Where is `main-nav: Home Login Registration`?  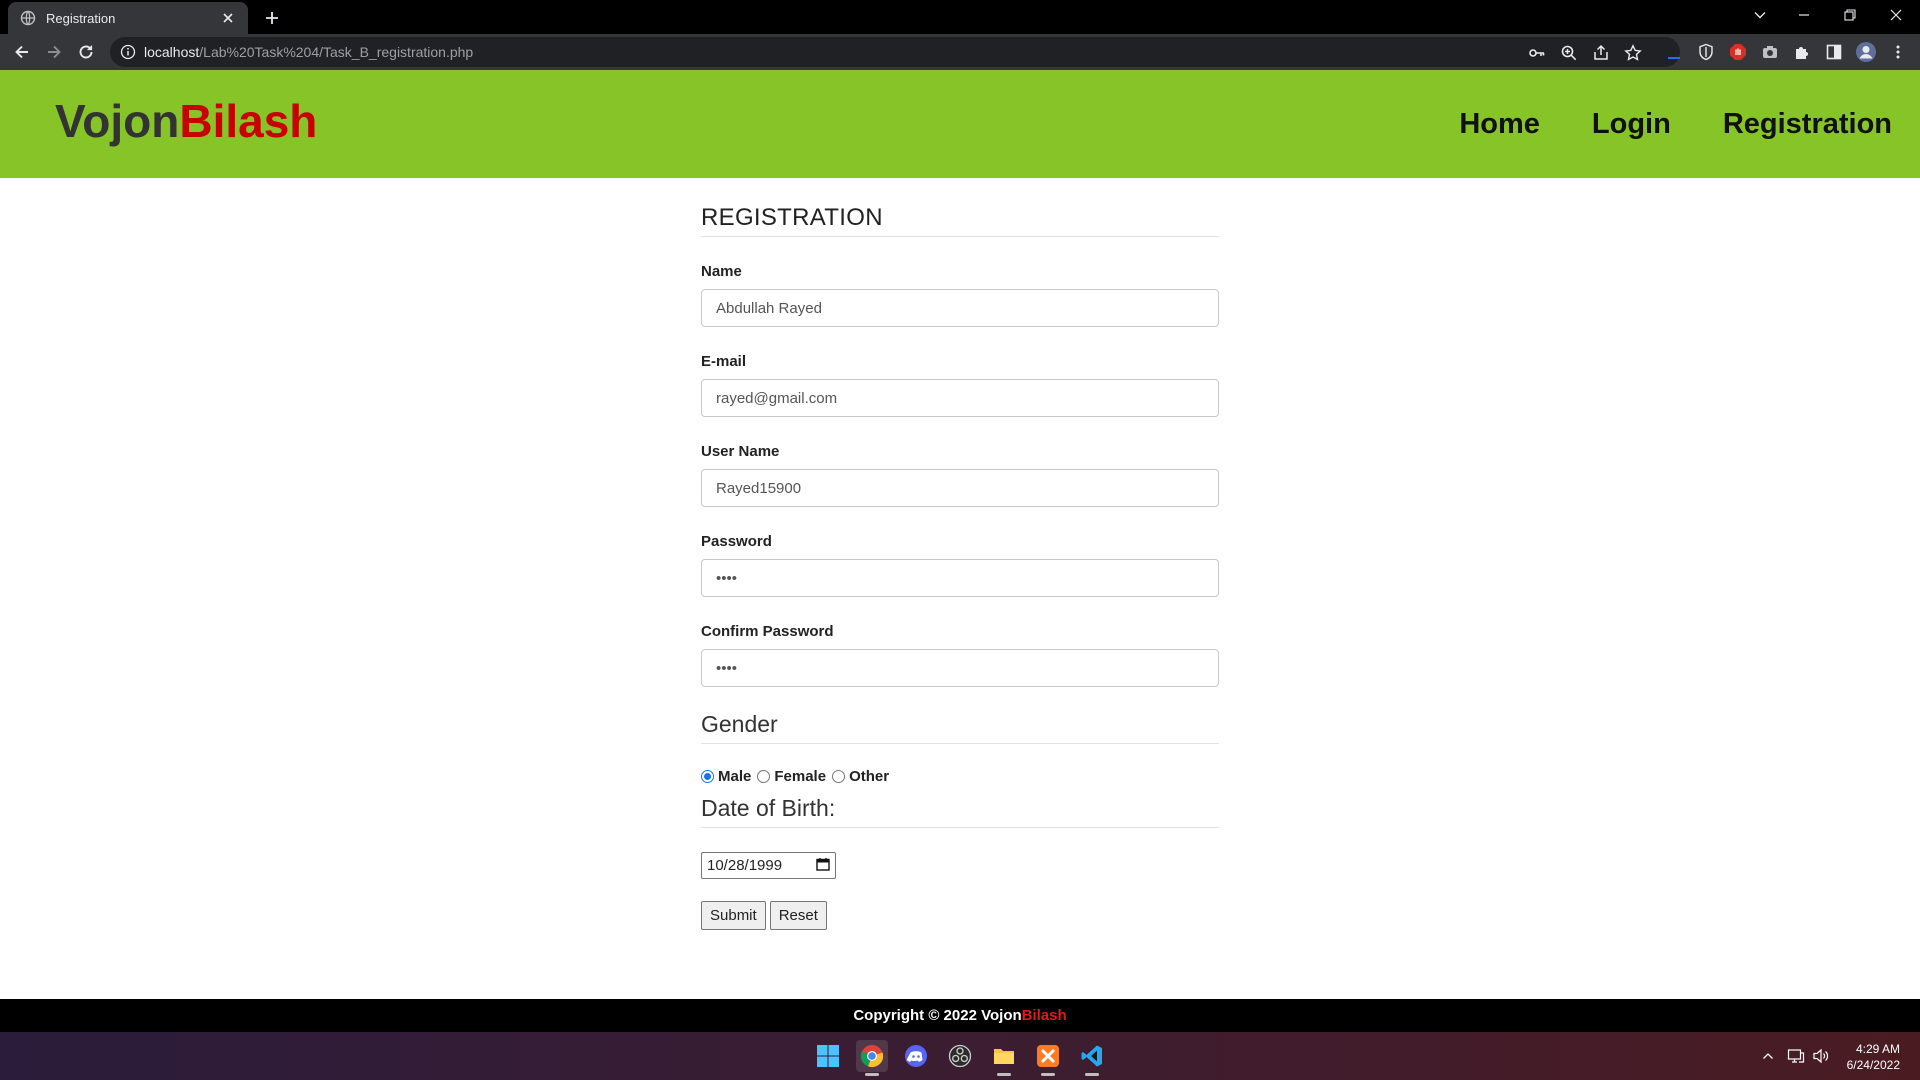 main-nav: Home Login Registration is located at coordinates (1675, 124).